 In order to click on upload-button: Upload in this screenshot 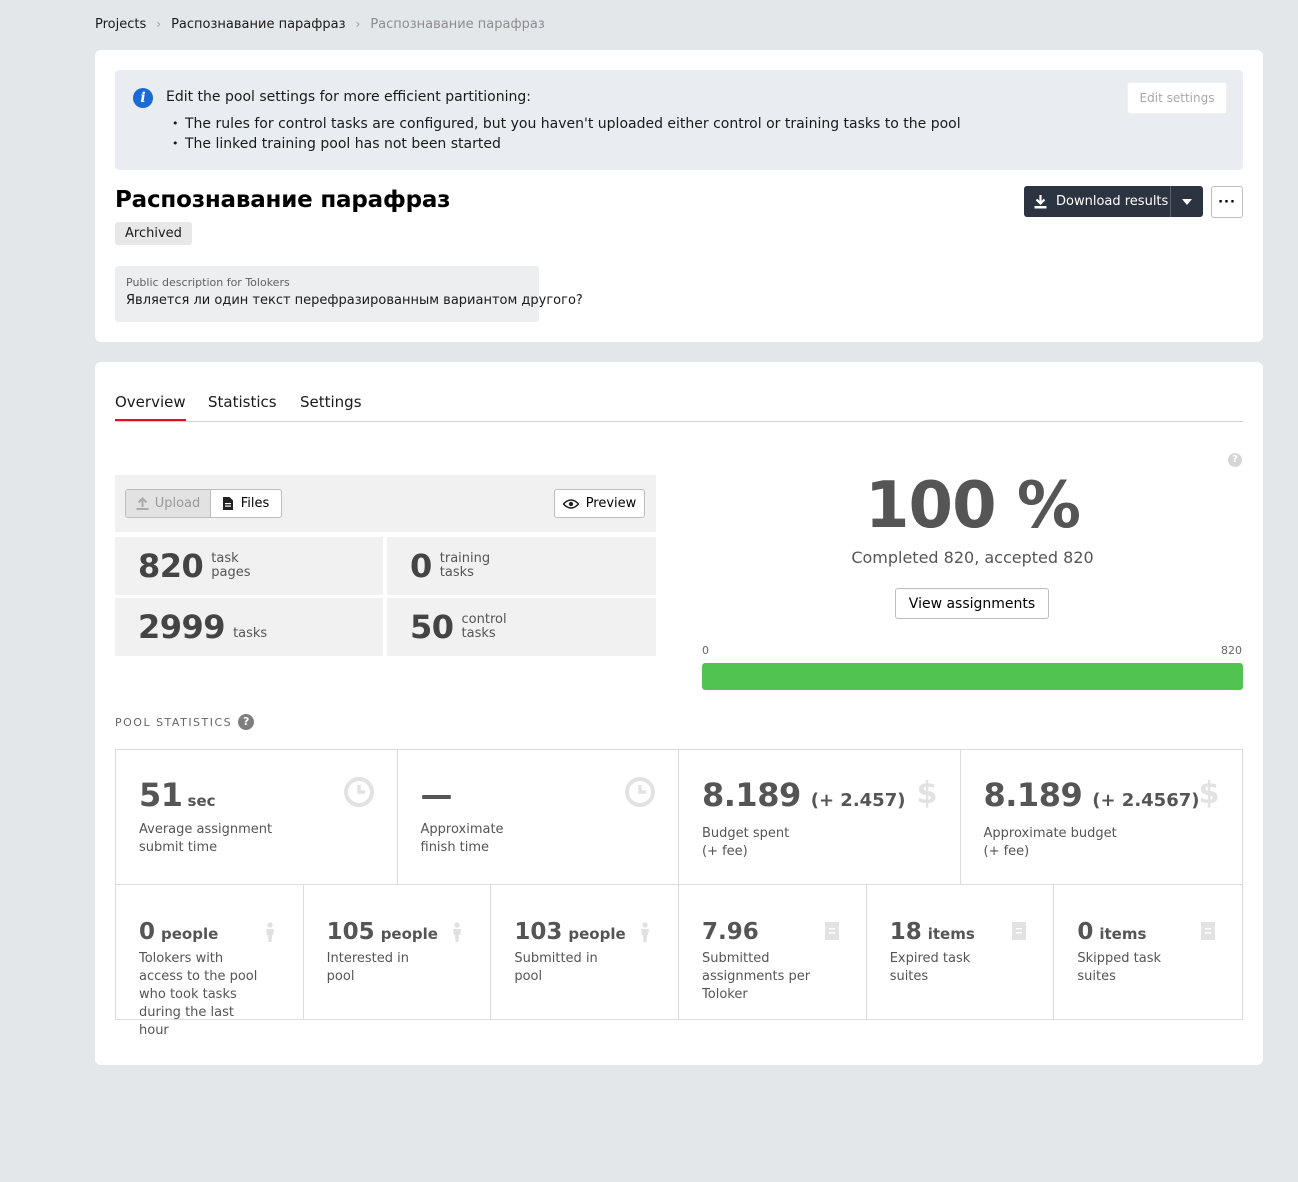, I will do `click(168, 503)`.